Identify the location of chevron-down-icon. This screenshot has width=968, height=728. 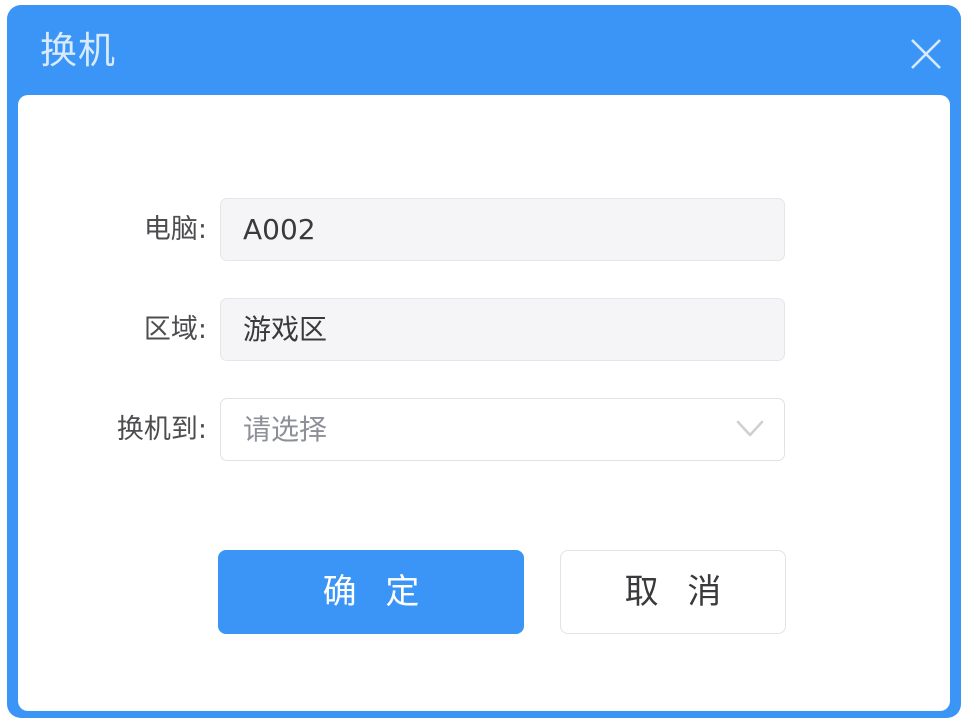
(750, 429).